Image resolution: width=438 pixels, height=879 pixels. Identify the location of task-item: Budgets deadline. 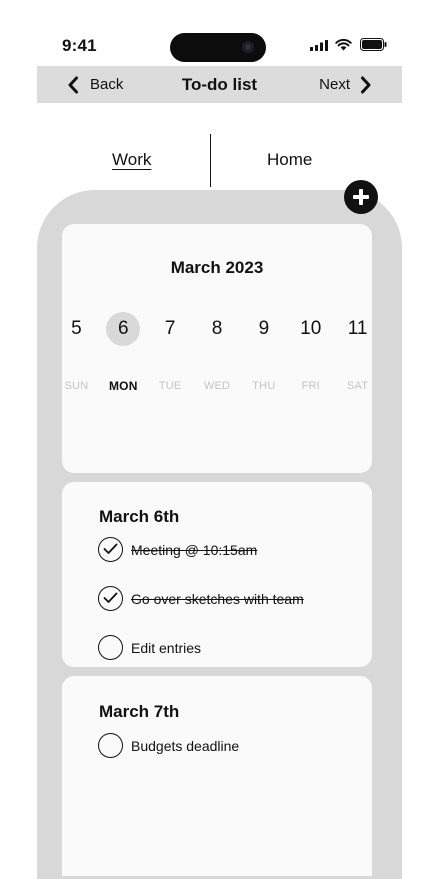
(168, 745).